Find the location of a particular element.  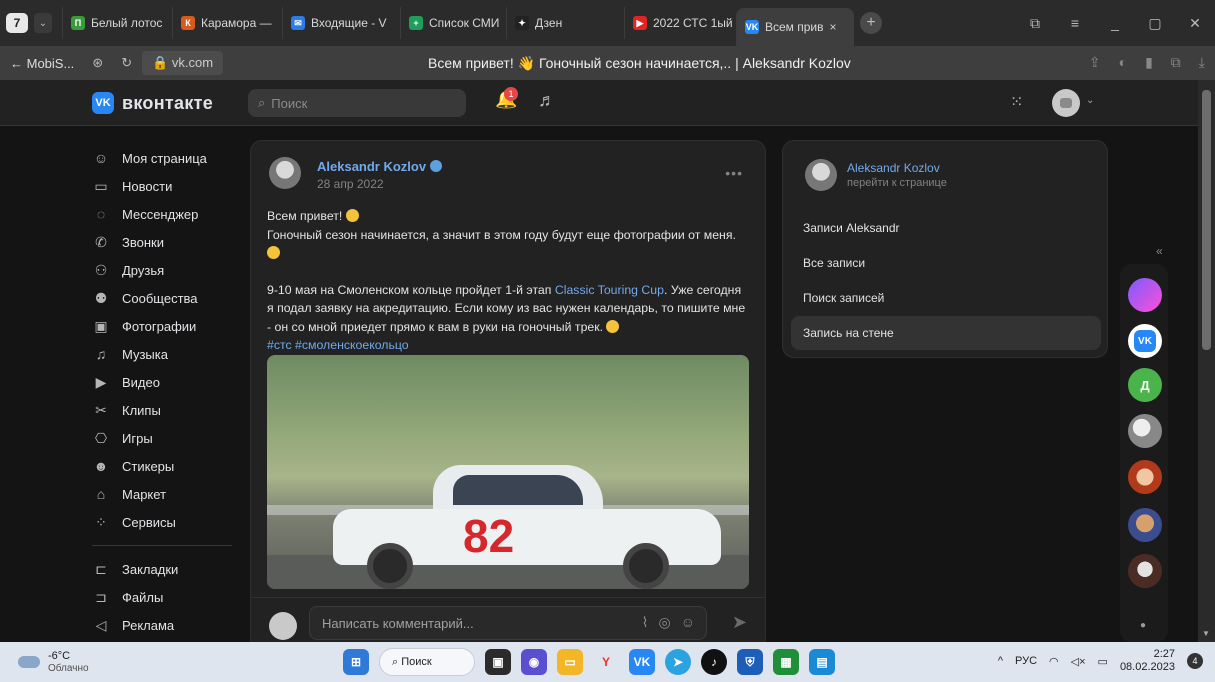

close-icon: × is located at coordinates (833, 27).